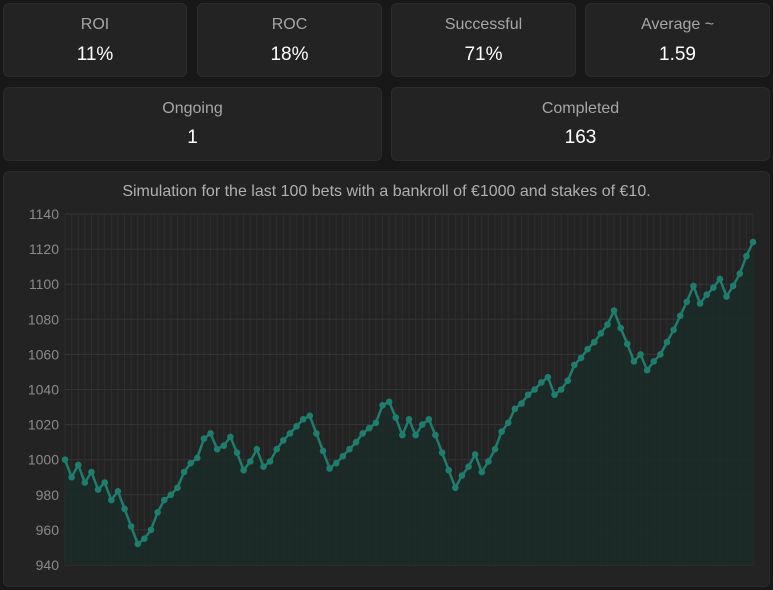 This screenshot has width=773, height=590. What do you see at coordinates (43, 425) in the screenshot?
I see `y-tick-label: 1020` at bounding box center [43, 425].